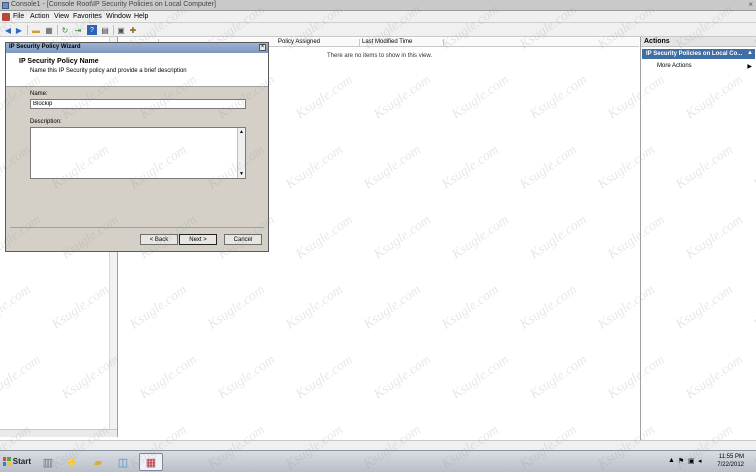 The image size is (756, 472). I want to click on refresh-icon: ↻, so click(65, 30).